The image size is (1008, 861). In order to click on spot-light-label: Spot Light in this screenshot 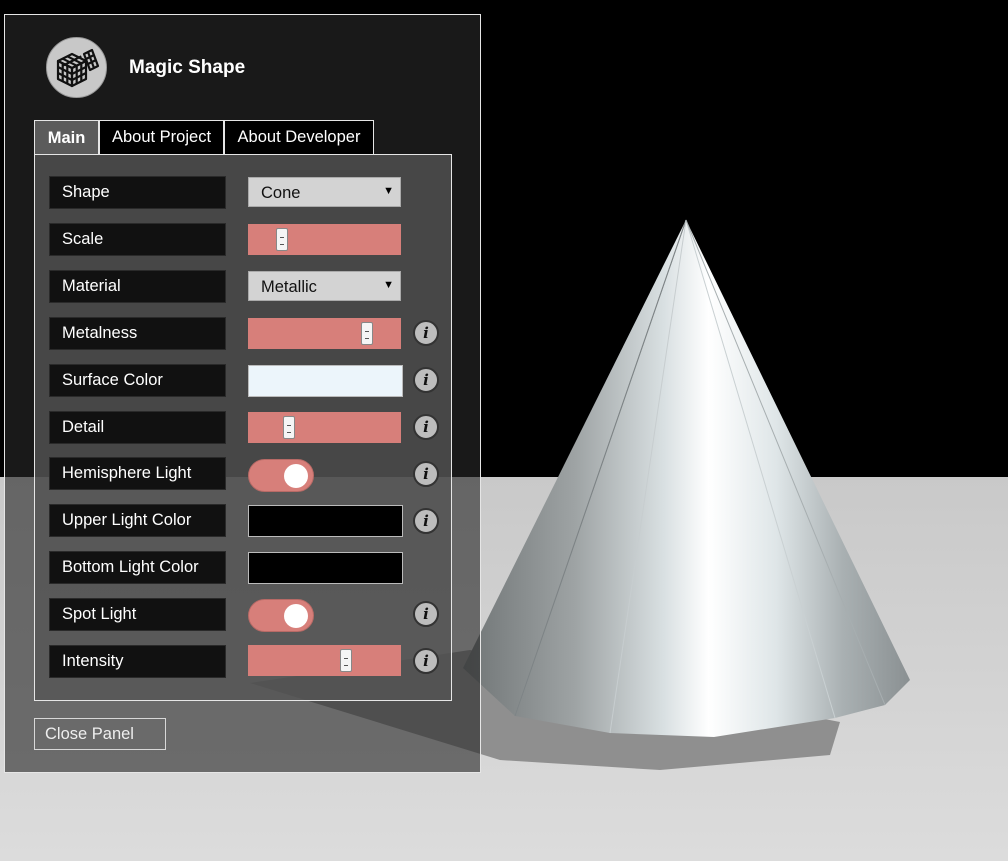, I will do `click(137, 614)`.